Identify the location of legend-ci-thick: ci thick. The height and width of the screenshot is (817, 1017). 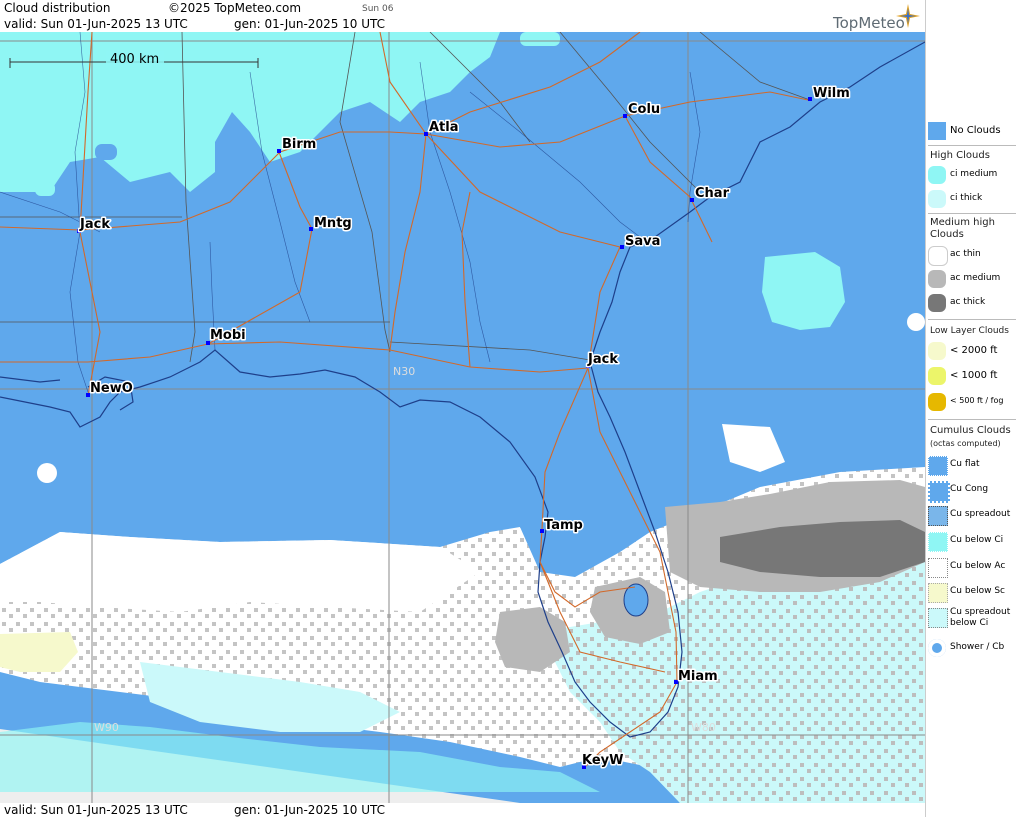
(971, 199).